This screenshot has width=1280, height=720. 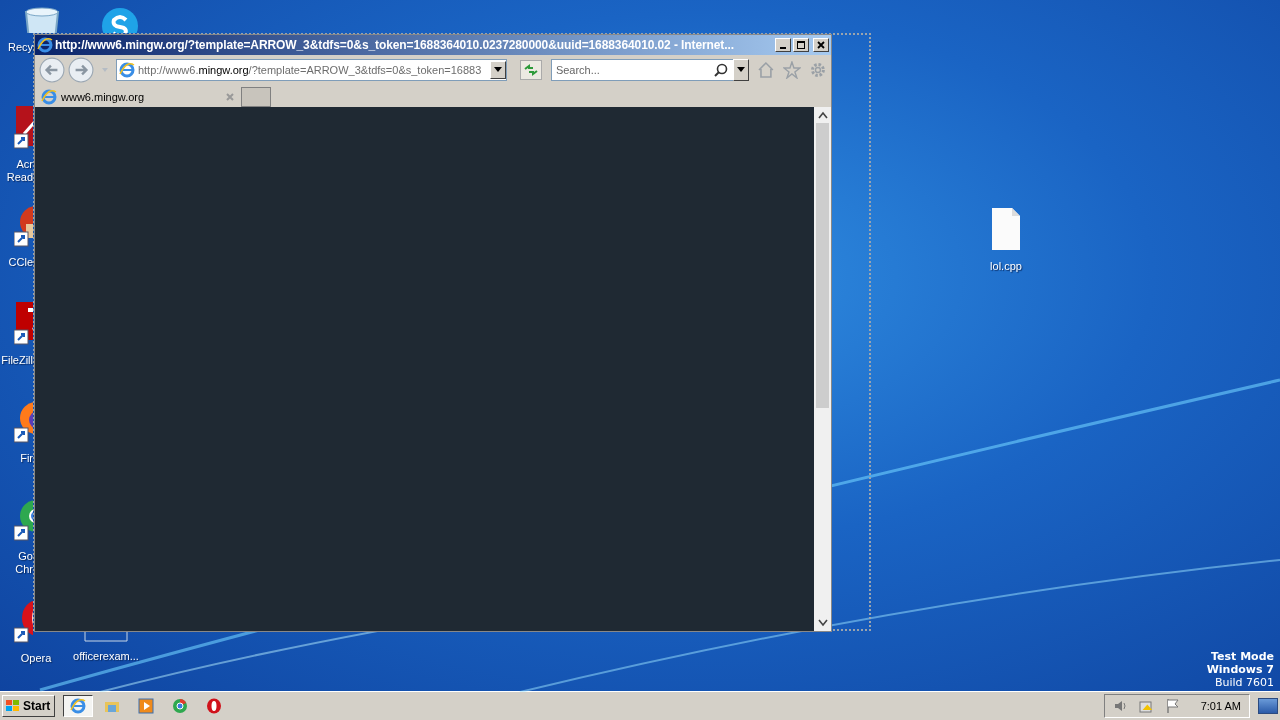 What do you see at coordinates (23, 323) in the screenshot?
I see `app-shortcut-icon` at bounding box center [23, 323].